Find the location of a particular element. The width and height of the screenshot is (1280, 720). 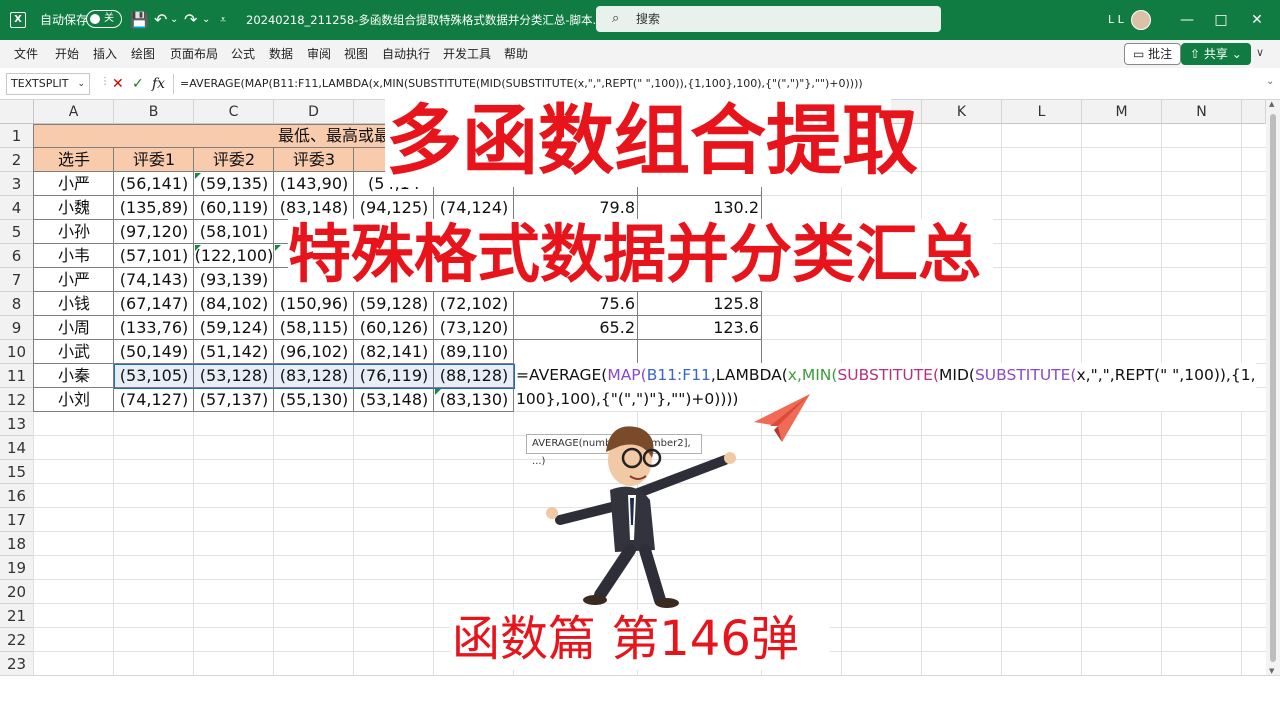

row-header-13: 13 is located at coordinates (17, 424).